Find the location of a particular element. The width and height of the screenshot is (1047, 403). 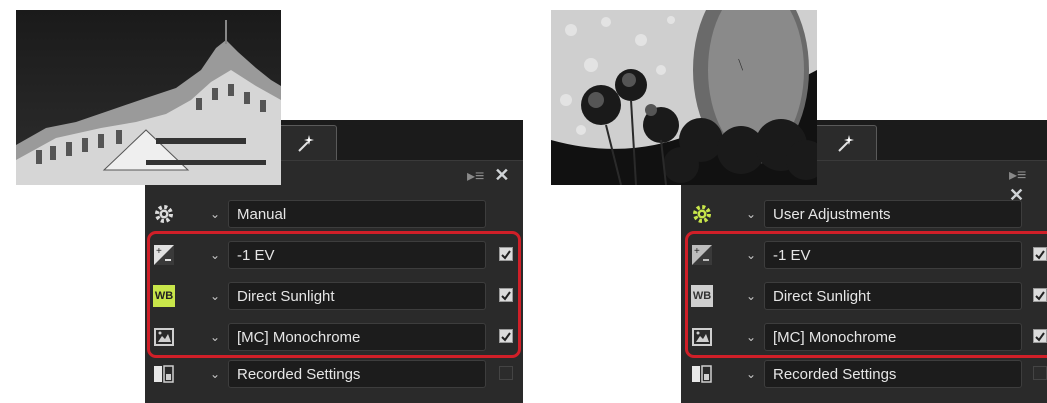

mode-select: Manual is located at coordinates (357, 214).